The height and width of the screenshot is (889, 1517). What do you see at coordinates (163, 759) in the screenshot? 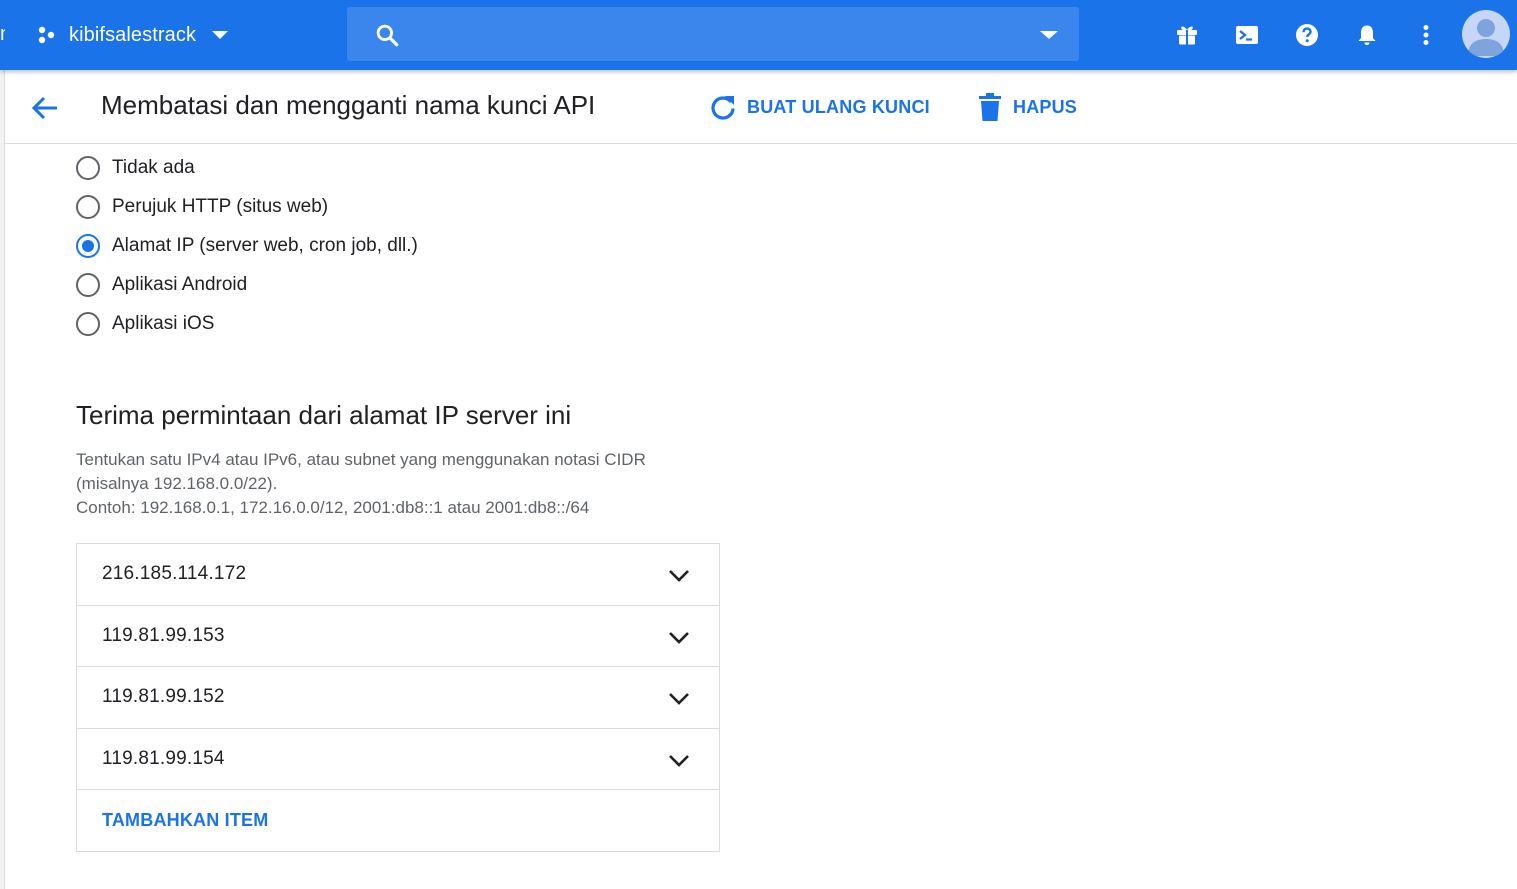
I see `ip-address-value: 119.81.99.154` at bounding box center [163, 759].